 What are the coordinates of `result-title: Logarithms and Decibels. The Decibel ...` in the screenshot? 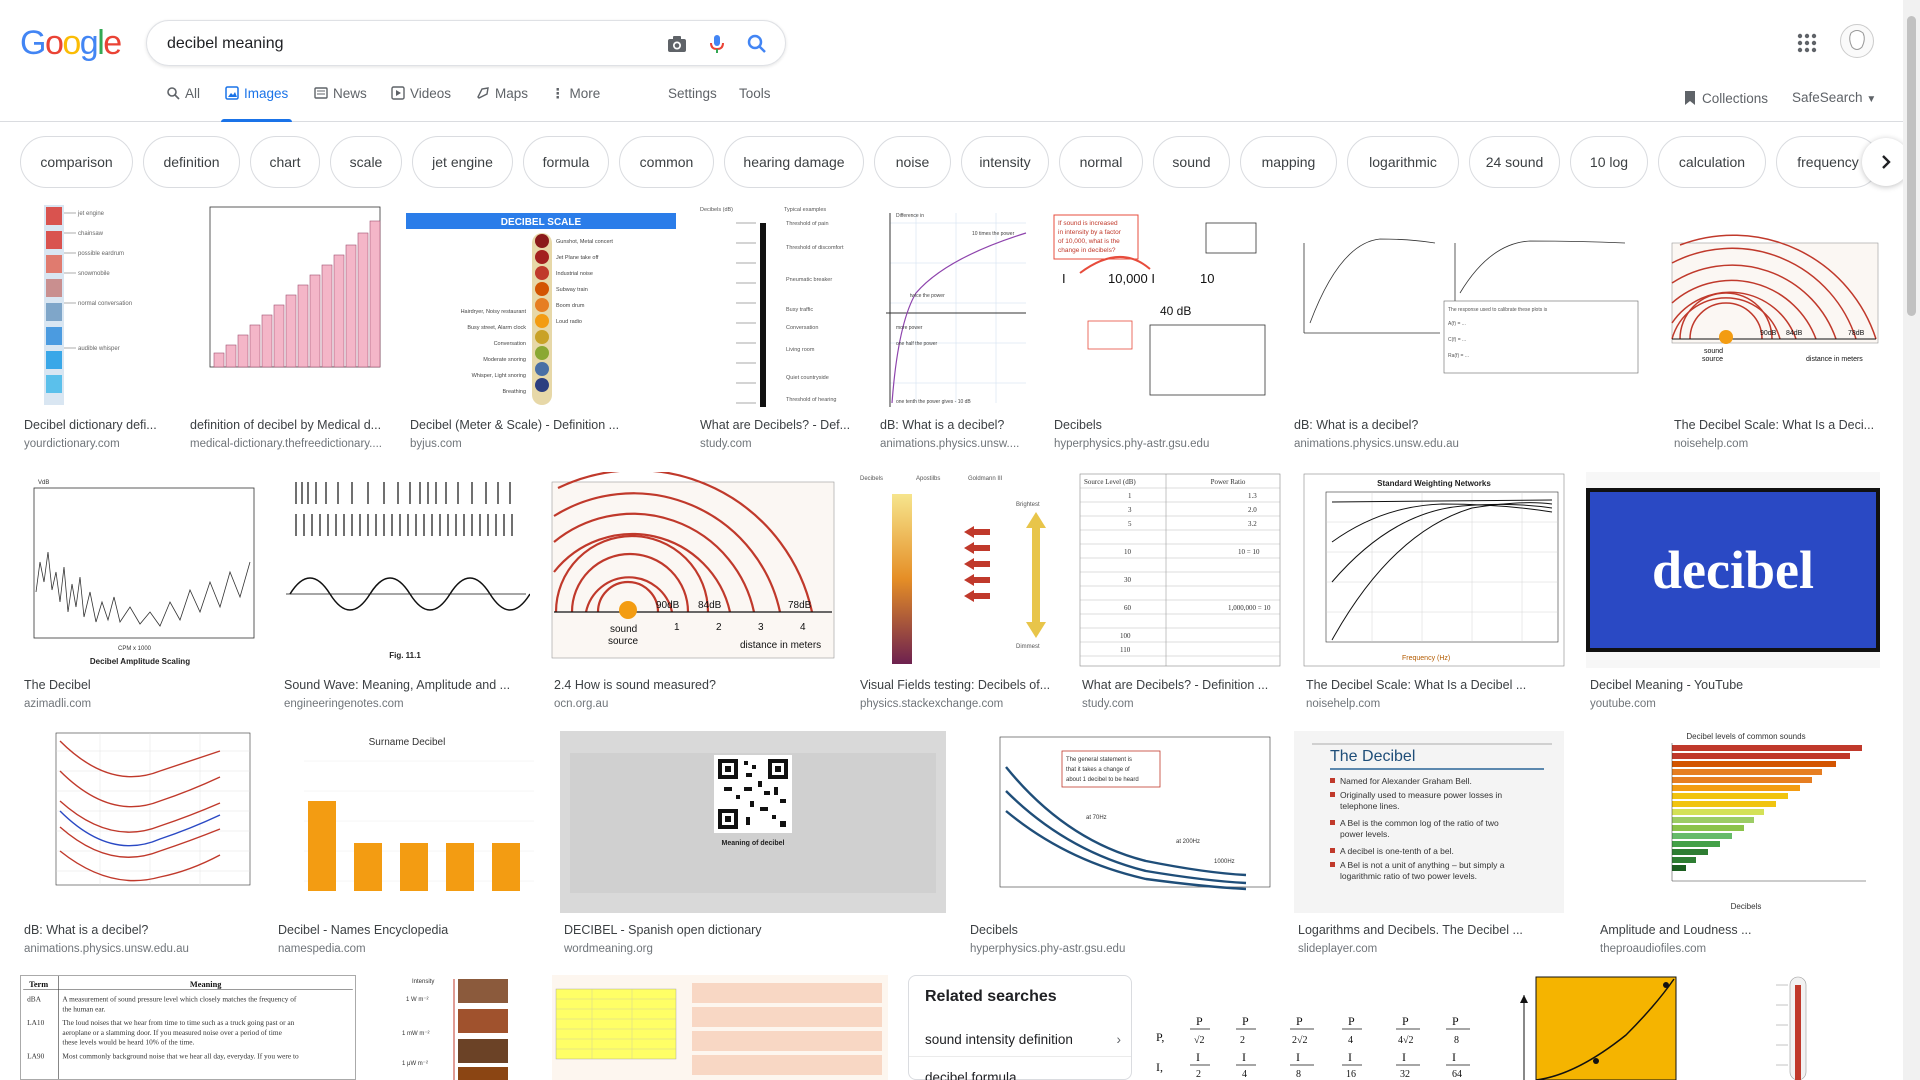 It's located at (1431, 930).